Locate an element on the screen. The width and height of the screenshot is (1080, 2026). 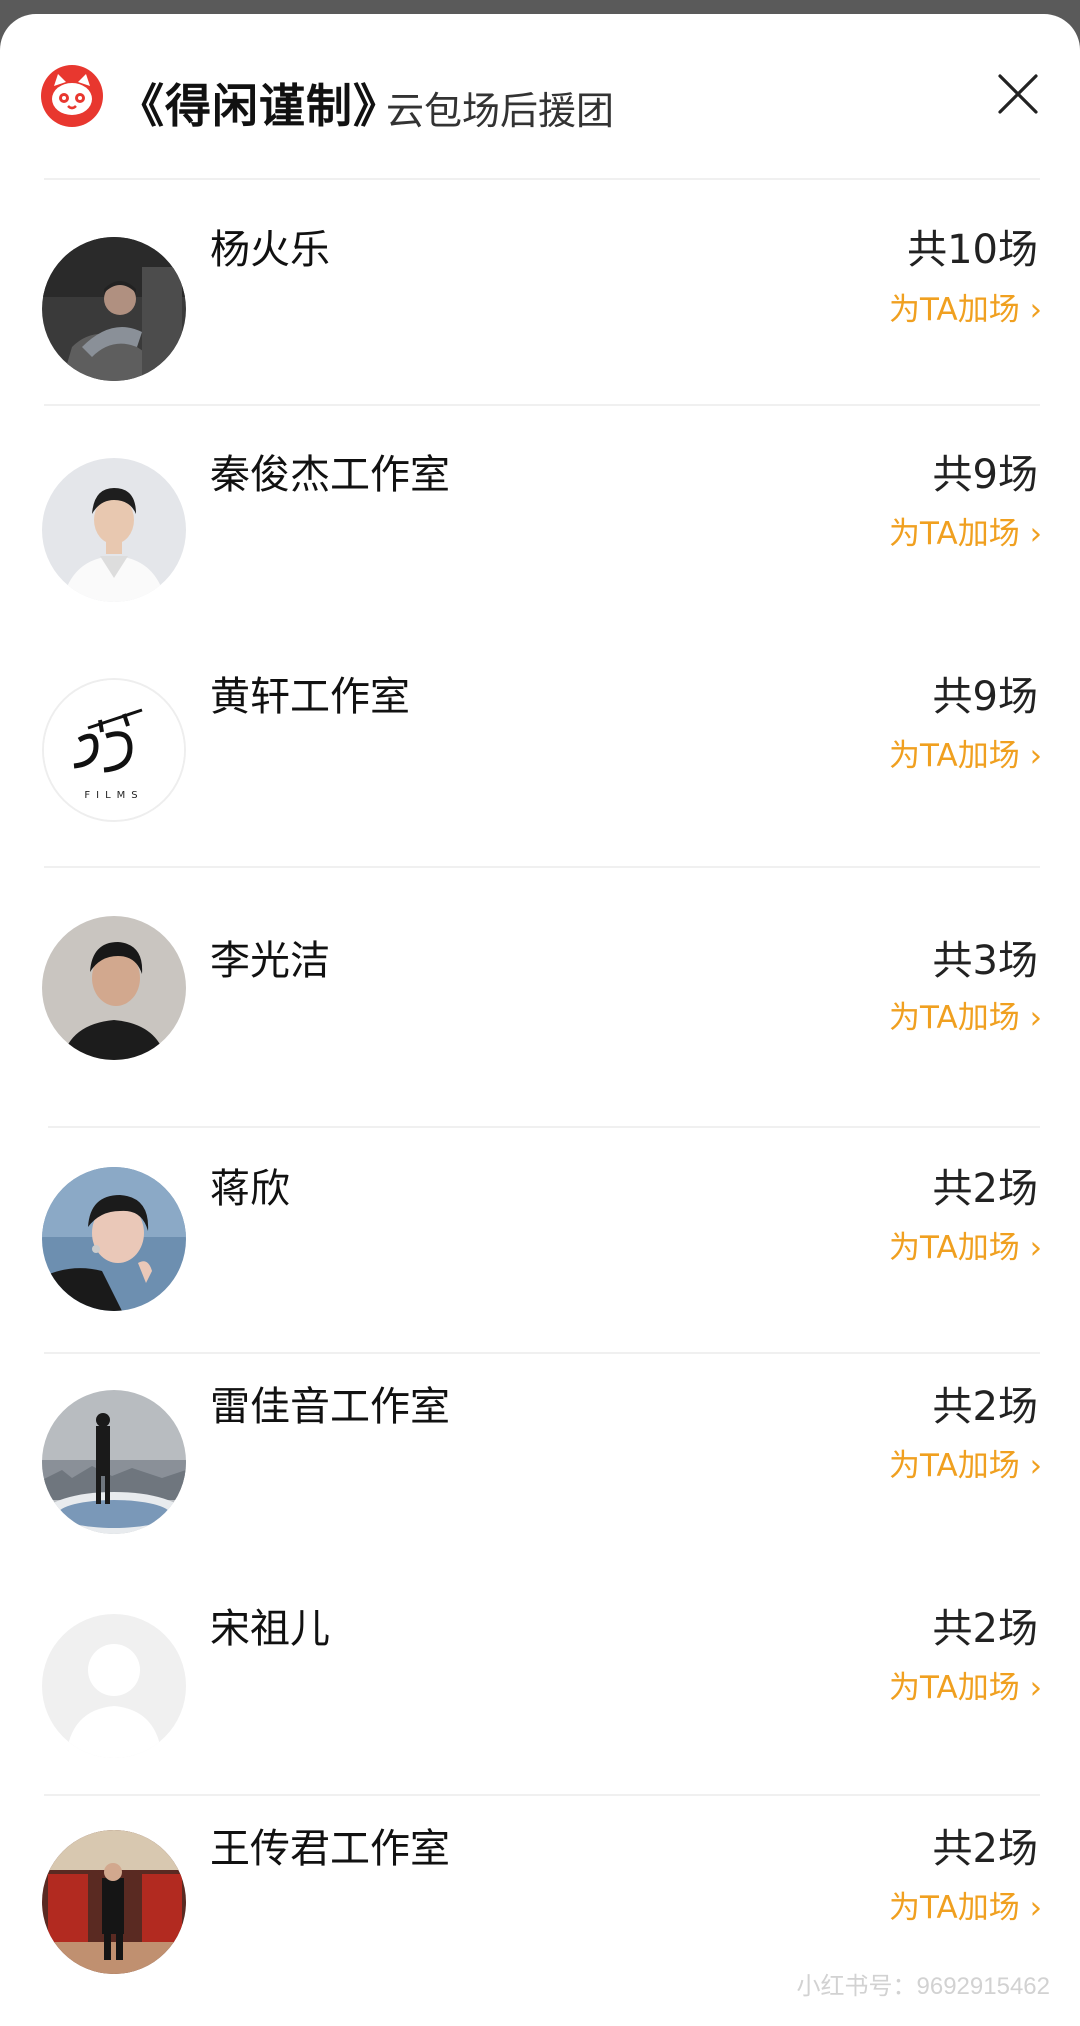
supporter-name: 黄轩工作室 is located at coordinates (310, 697).